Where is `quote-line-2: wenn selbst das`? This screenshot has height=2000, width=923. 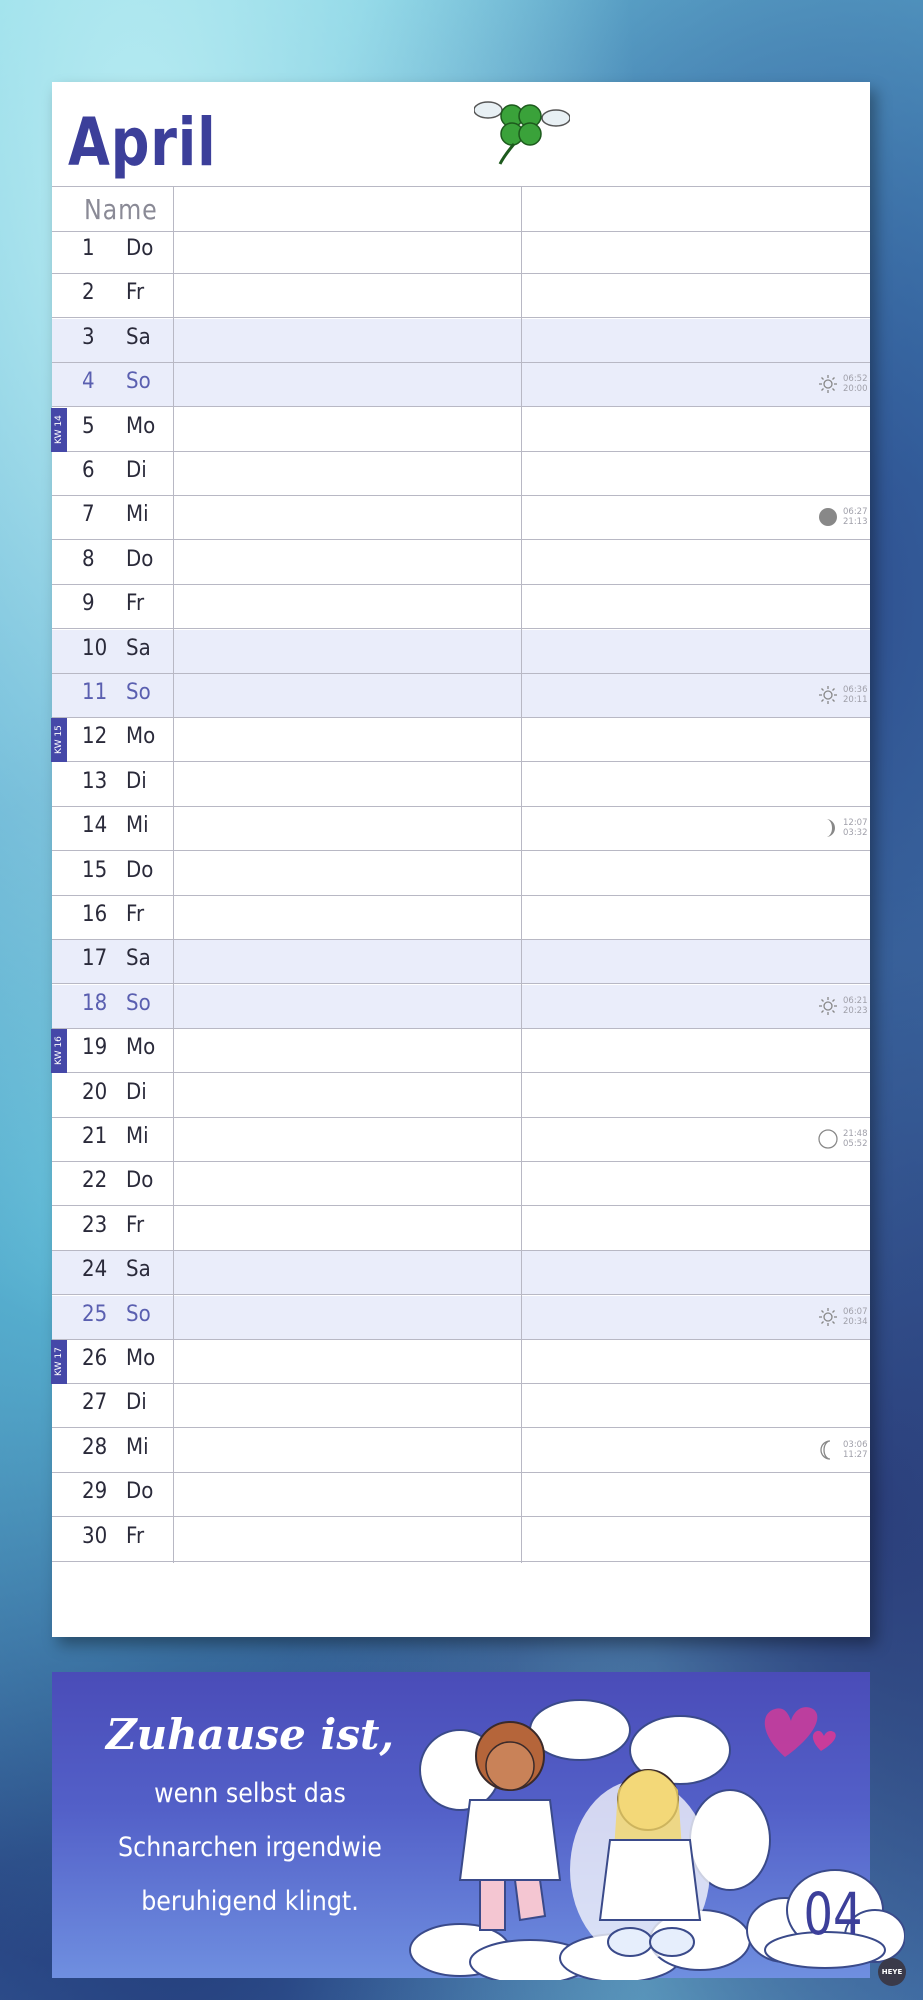
quote-line-2: wenn selbst das is located at coordinates (250, 1793).